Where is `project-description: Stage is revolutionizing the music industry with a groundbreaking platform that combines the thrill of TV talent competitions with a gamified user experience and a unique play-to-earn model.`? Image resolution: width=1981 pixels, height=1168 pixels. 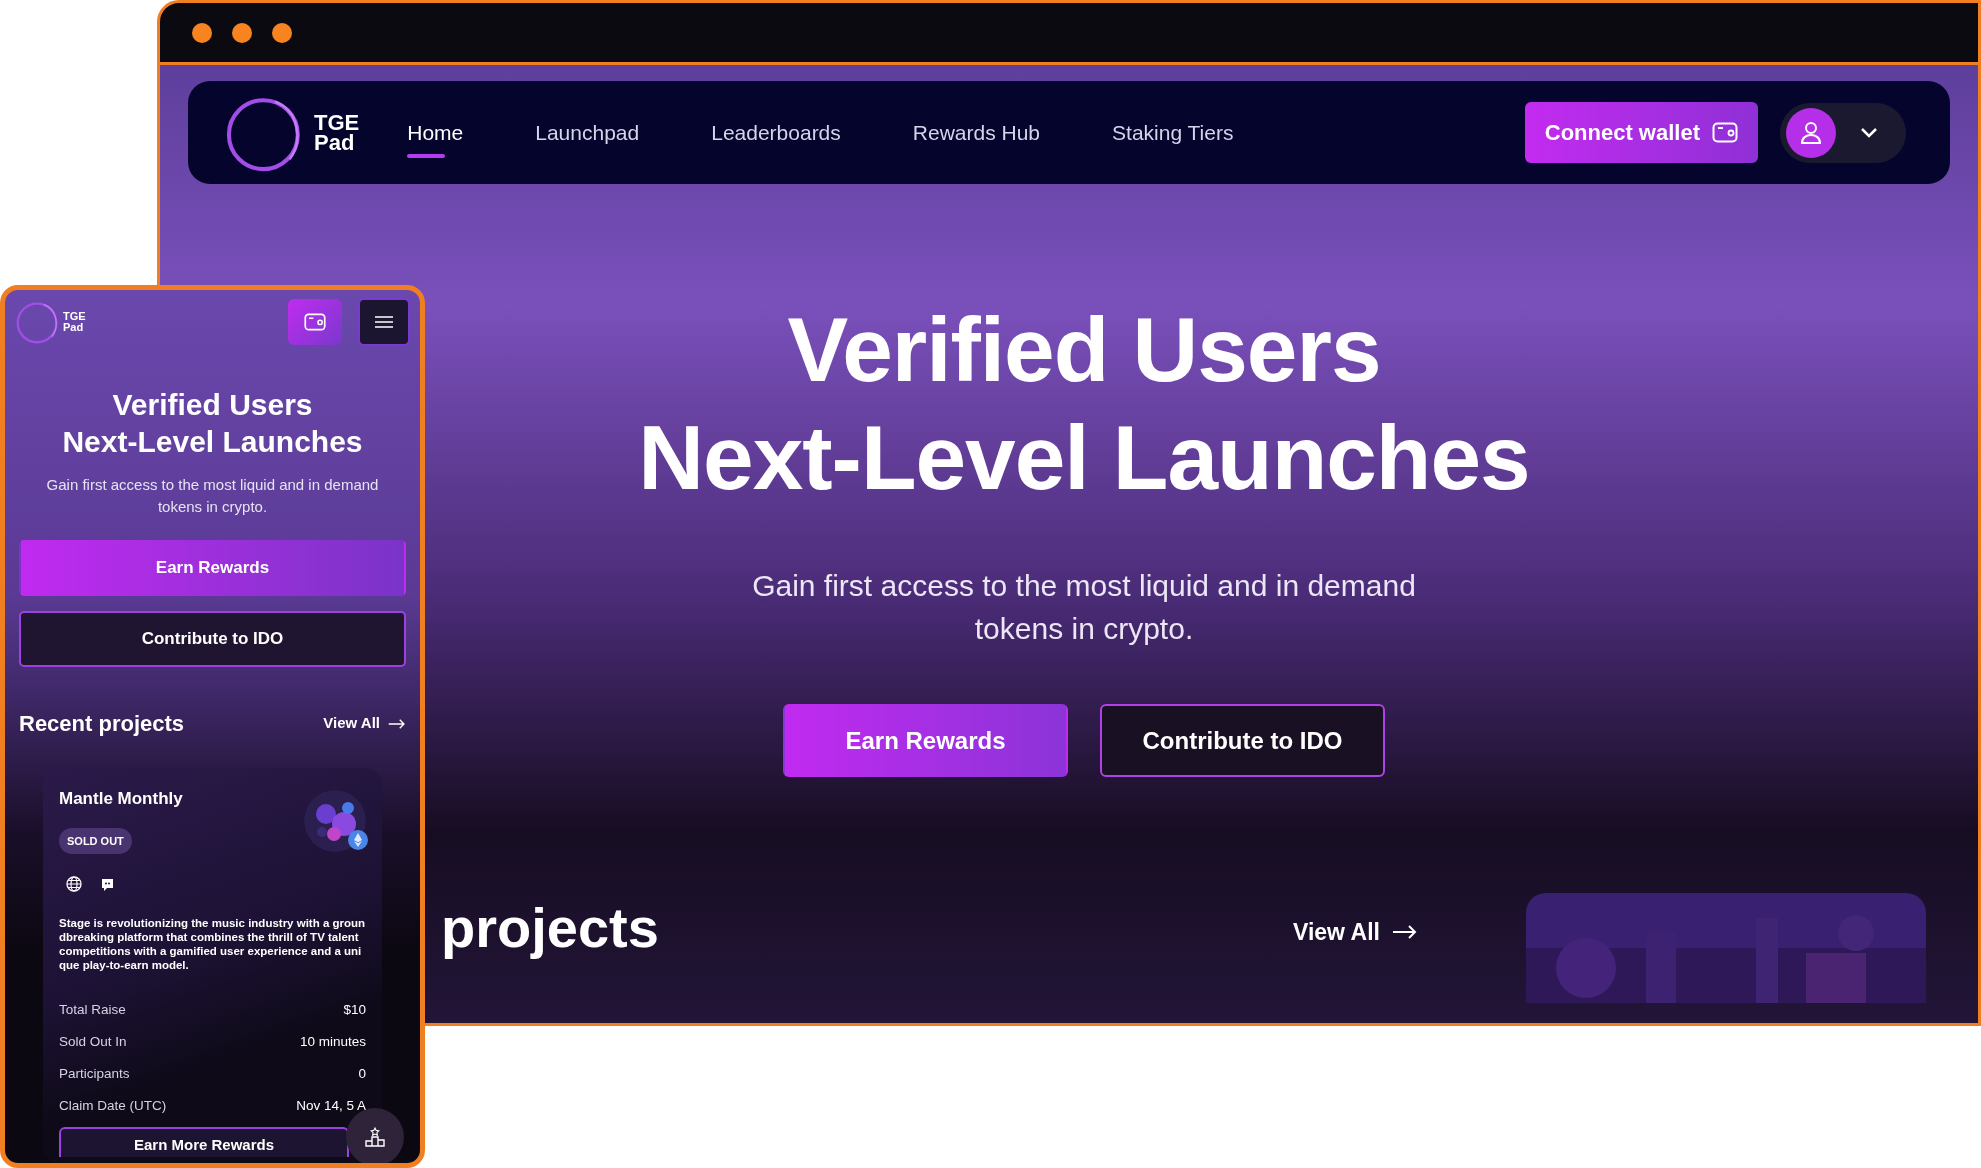
project-description: Stage is revolutionizing the music industry with a groundbreaking platform that combines the thrill of TV talent competitions with a gamified user experience and a unique play-to-earn model. is located at coordinates (212, 944).